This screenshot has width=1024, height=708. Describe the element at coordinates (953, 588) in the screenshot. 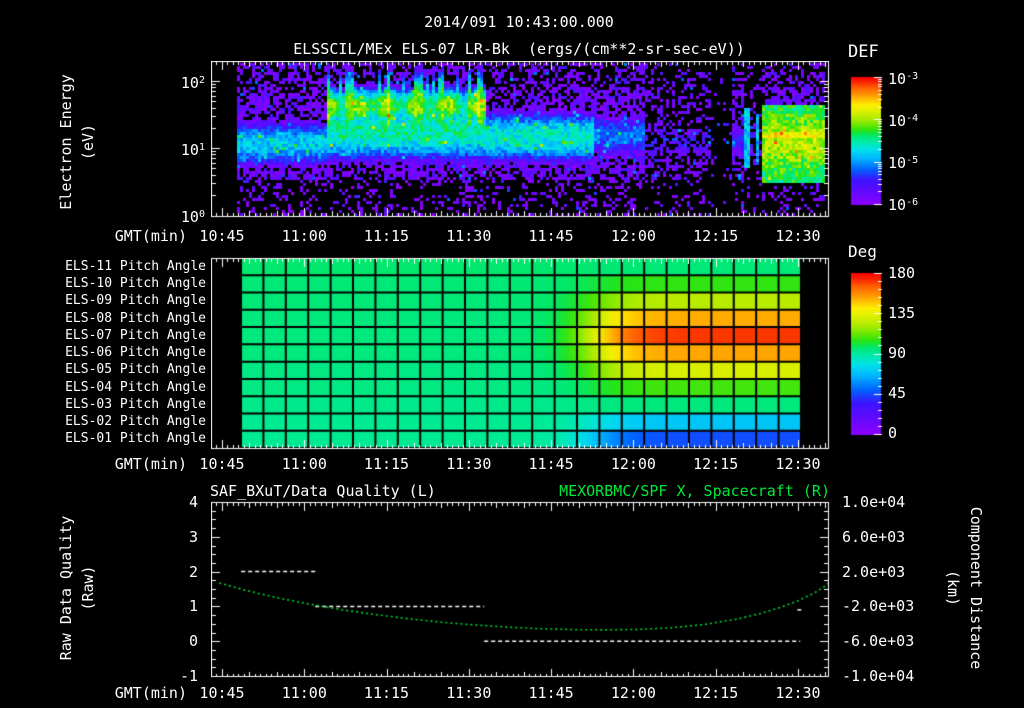

I see `line-plot-y-right-units: (km)` at that location.